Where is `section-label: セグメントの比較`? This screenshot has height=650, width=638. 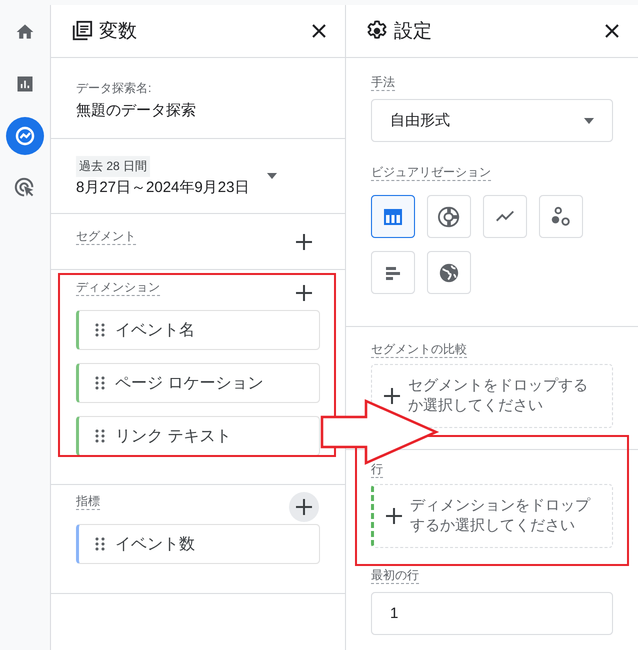
section-label: セグメントの比較 is located at coordinates (419, 350).